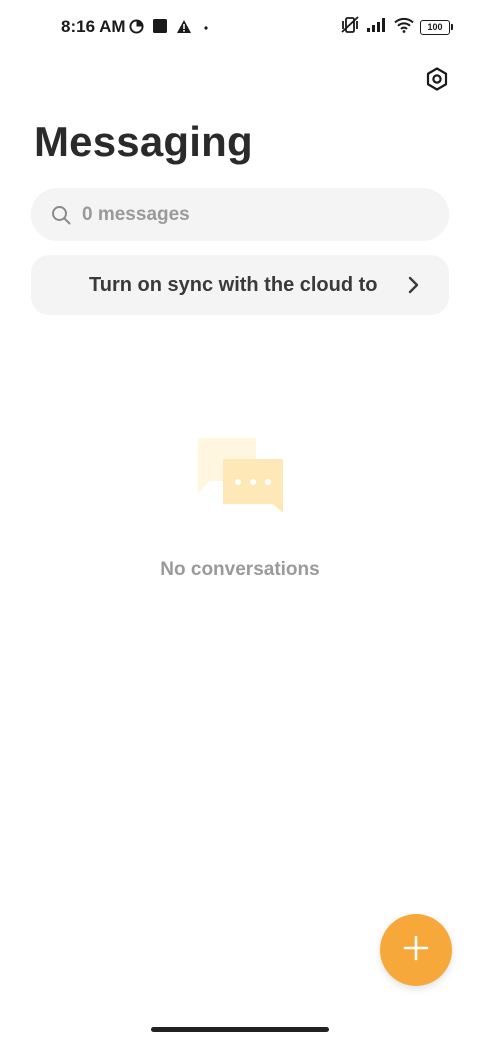  Describe the element at coordinates (436, 27) in the screenshot. I see `battery-icon: 100` at that location.